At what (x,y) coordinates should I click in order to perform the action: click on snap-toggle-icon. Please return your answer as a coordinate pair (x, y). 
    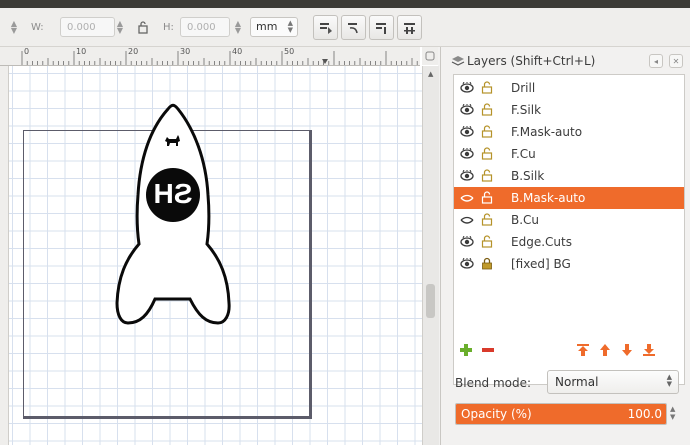
    Looking at the image, I should click on (430, 56).